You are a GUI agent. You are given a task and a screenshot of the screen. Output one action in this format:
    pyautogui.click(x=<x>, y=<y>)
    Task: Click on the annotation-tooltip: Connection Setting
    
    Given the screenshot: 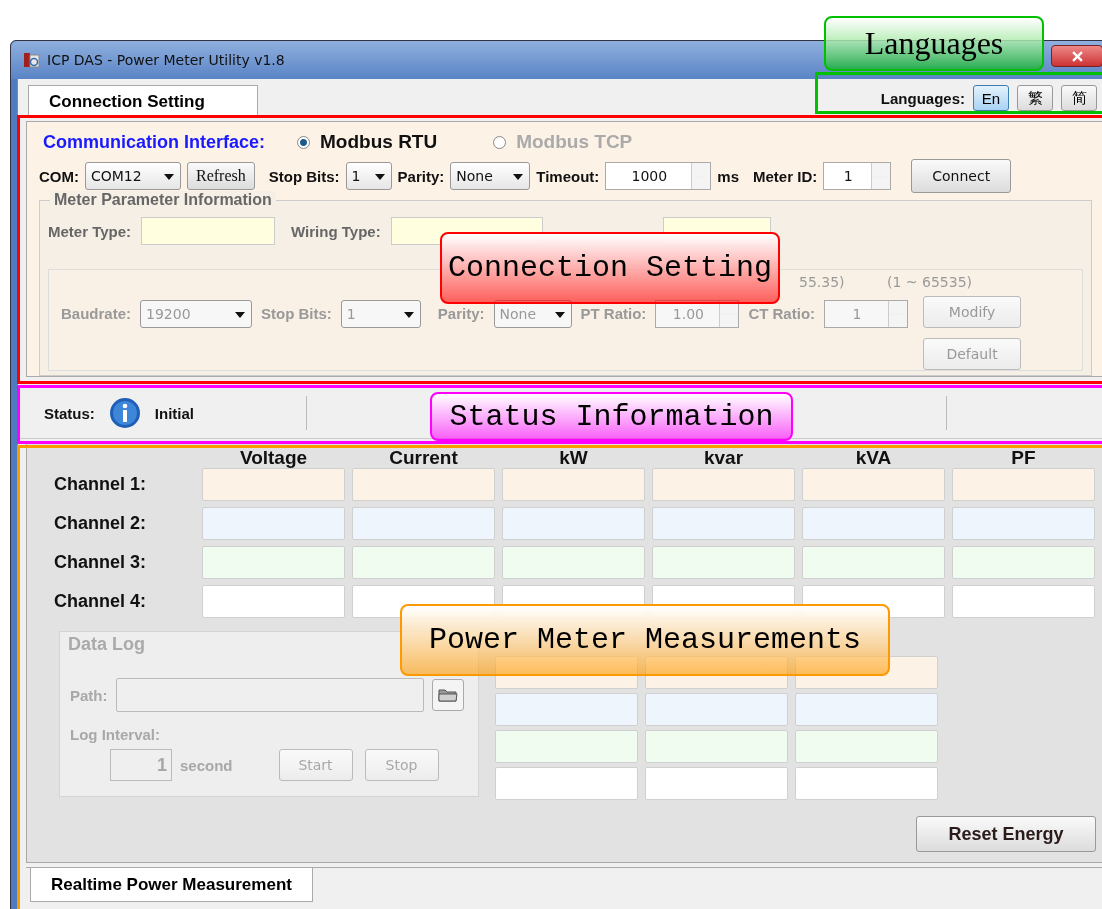 What is the action you would take?
    pyautogui.click(x=610, y=268)
    